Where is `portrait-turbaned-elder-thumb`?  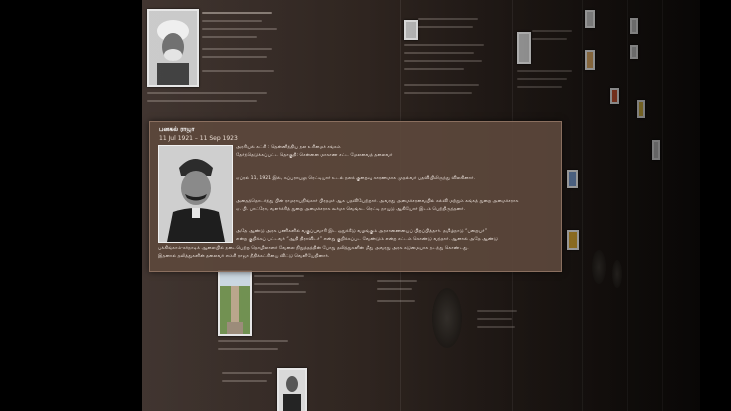 portrait-turbaned-elder-thumb is located at coordinates (173, 48).